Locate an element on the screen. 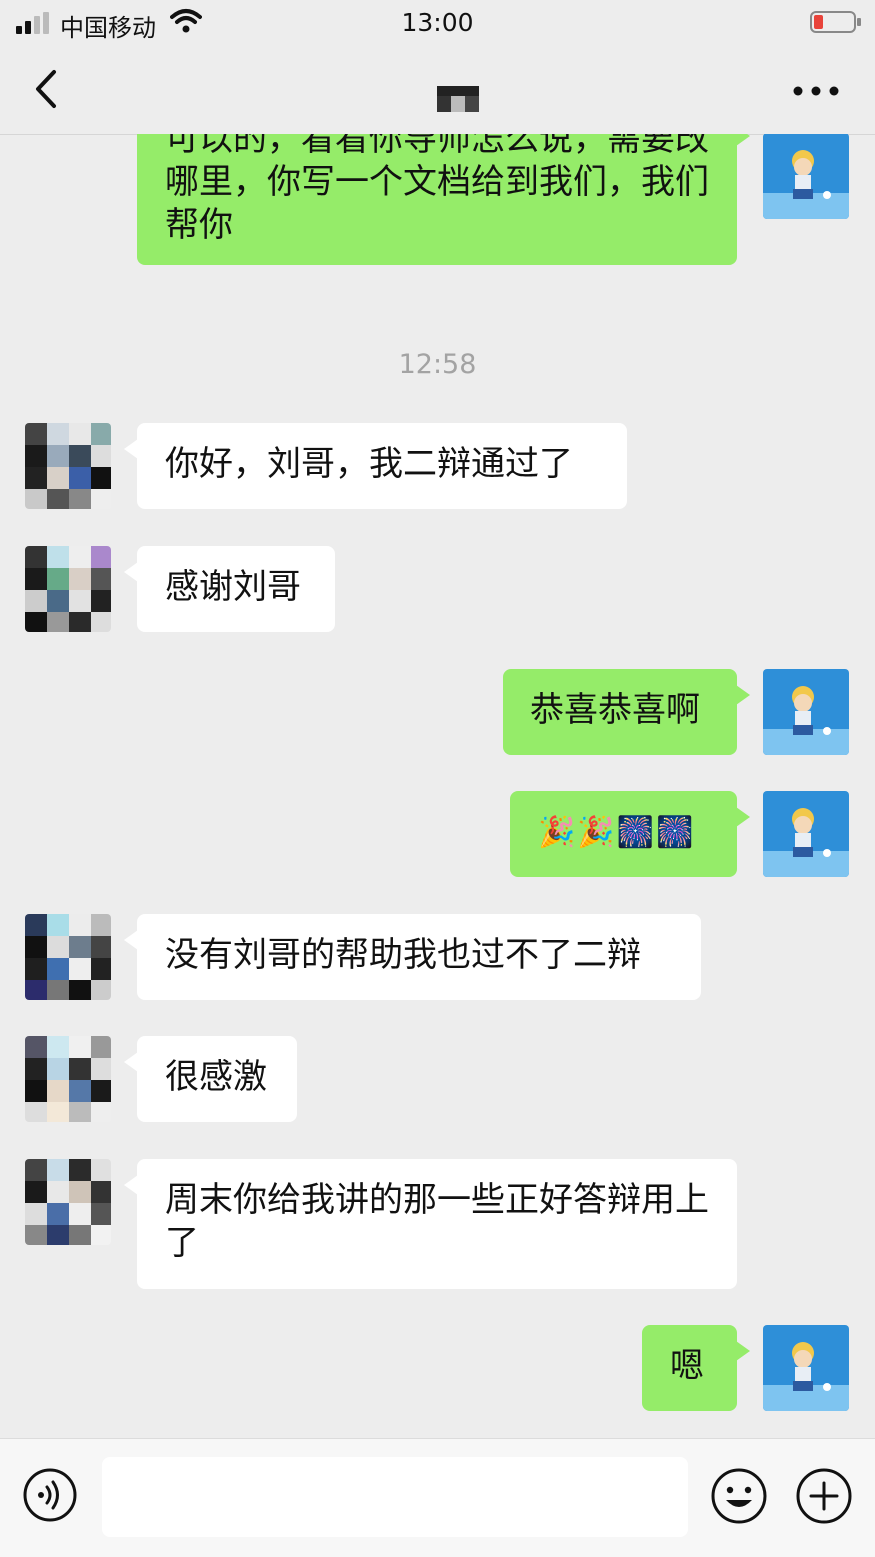 The height and width of the screenshot is (1557, 875). message-bubble-incoming: 你好，刘哥，我二辩通过了 is located at coordinates (375, 466).